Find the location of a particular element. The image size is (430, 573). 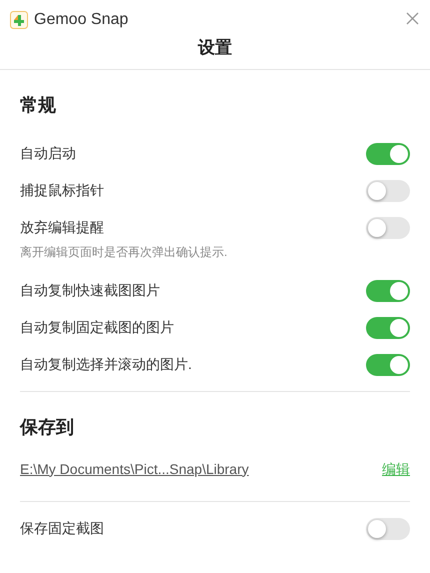

setting-label: 放弃编辑提醒 is located at coordinates (62, 227).